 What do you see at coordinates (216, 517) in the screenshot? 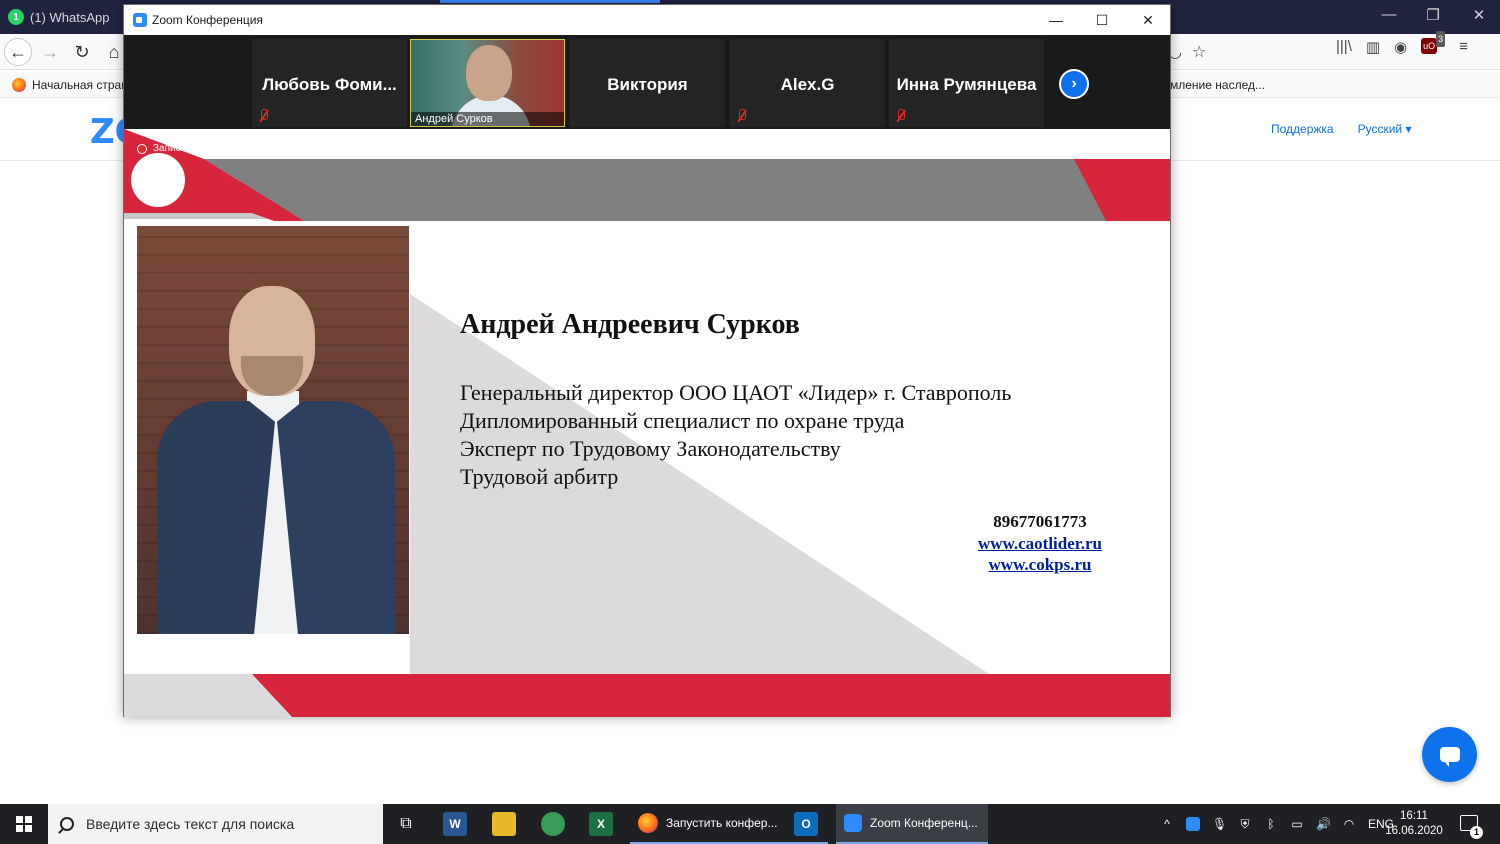
I see `photo-jacket-left` at bounding box center [216, 517].